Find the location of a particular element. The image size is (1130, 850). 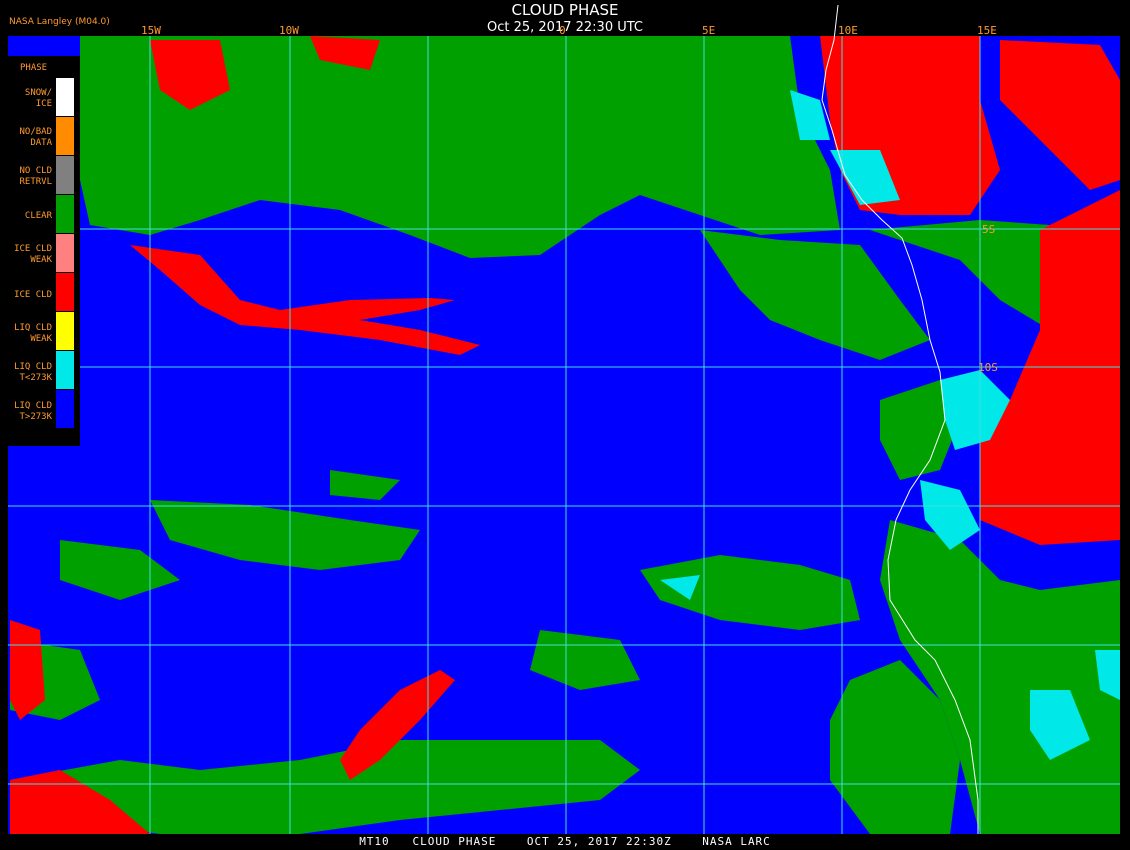

legend-swatch-liq-cld-warm is located at coordinates (65, 409).